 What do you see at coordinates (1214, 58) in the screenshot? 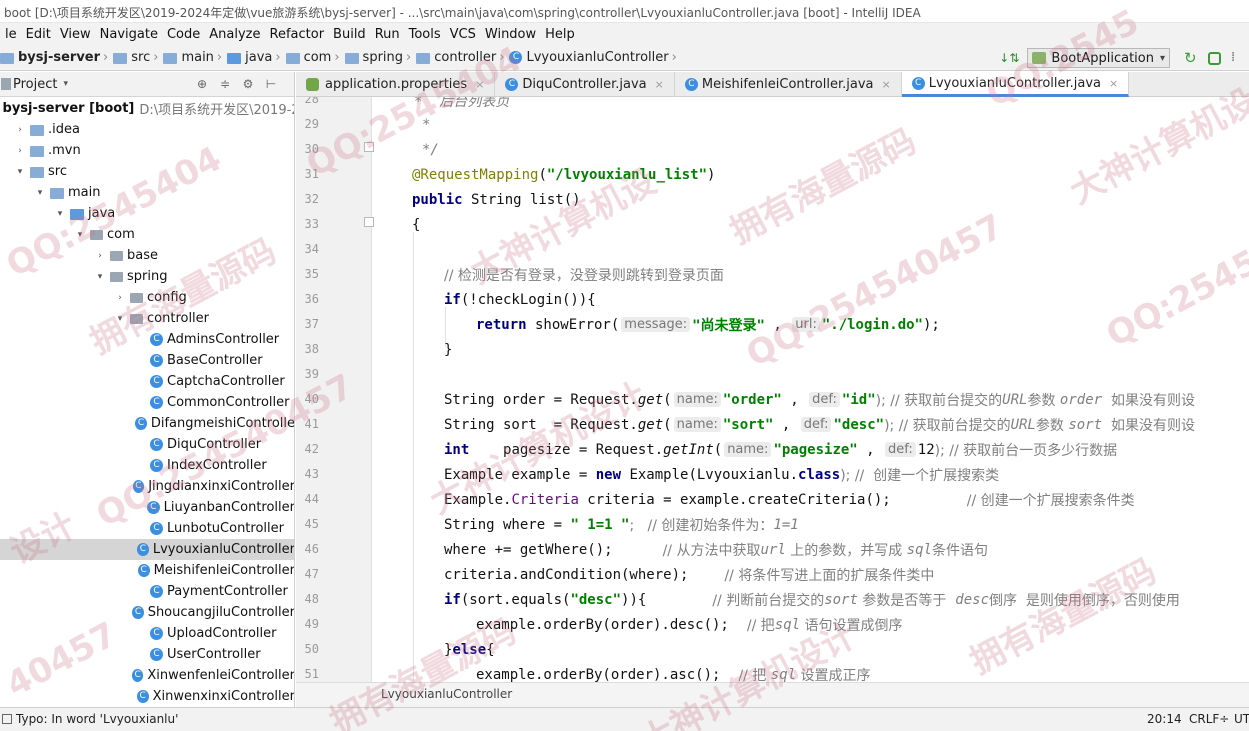
I see `coverage-icon` at bounding box center [1214, 58].